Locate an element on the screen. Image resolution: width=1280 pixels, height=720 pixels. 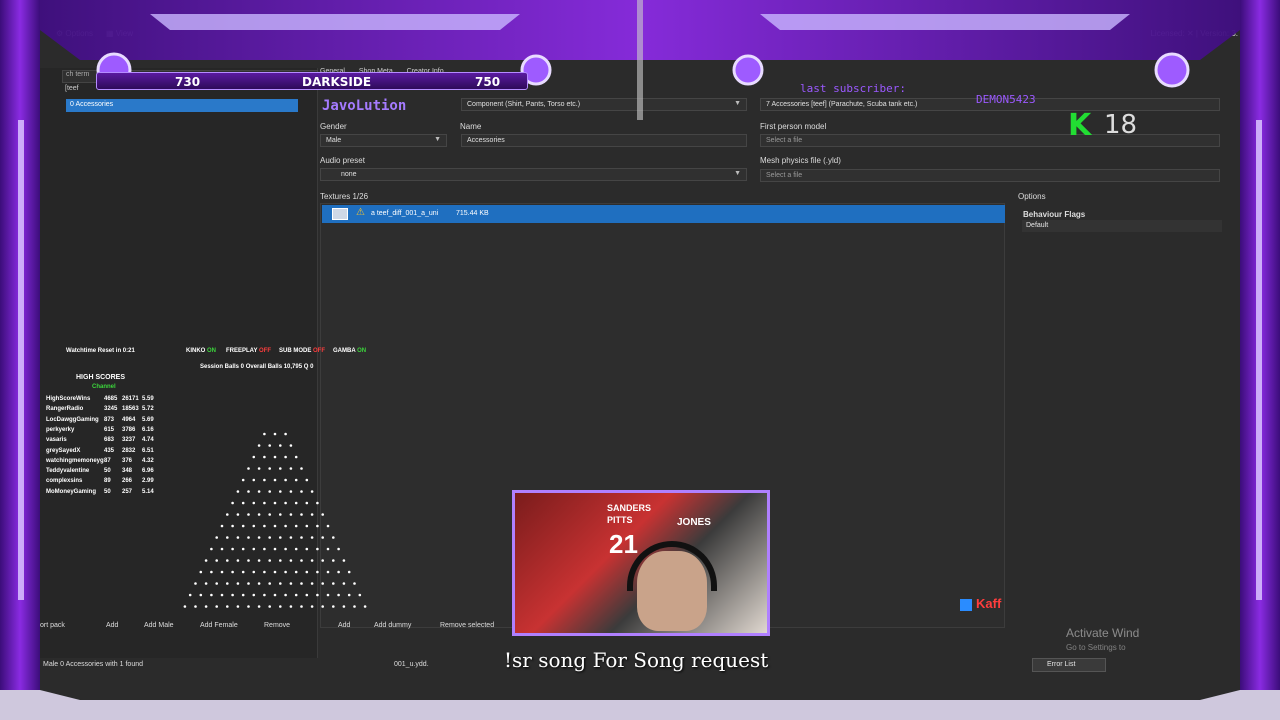
toolbar-remove-selected: Remove selected is located at coordinates (467, 625).